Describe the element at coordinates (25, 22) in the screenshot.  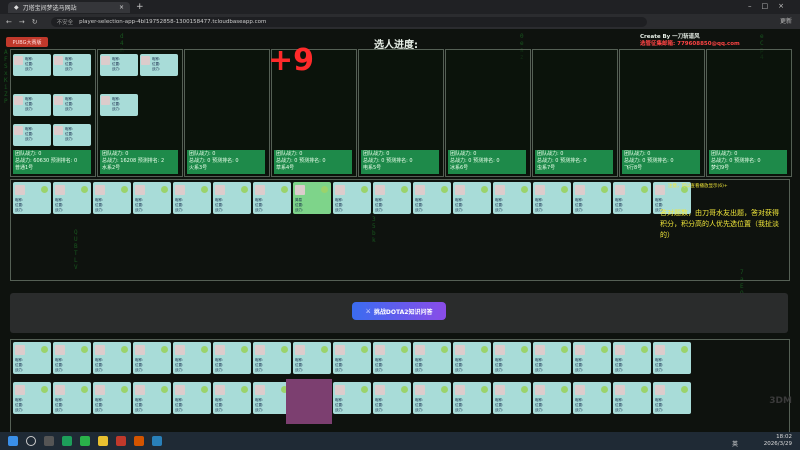
I see `nav-buttons: ←→↻` at that location.